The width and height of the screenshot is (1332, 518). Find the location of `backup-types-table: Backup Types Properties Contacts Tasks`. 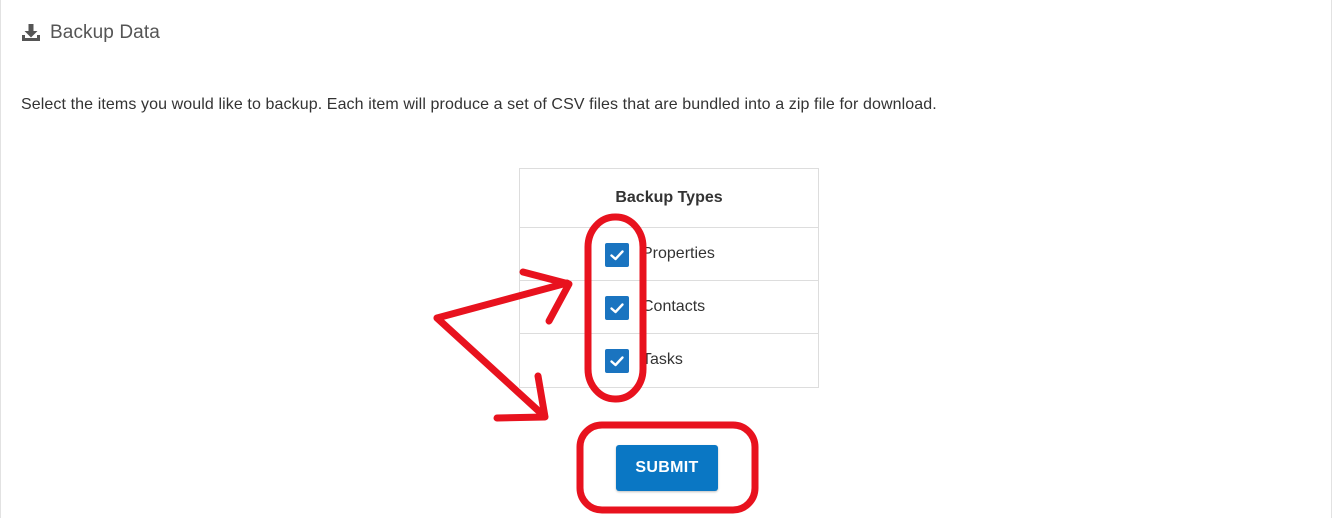

backup-types-table: Backup Types Properties Contacts Tasks is located at coordinates (669, 278).